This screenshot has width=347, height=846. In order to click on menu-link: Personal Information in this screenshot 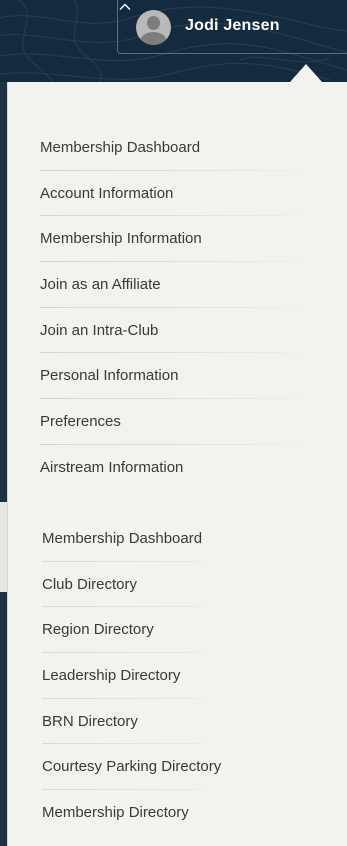, I will do `click(121, 375)`.